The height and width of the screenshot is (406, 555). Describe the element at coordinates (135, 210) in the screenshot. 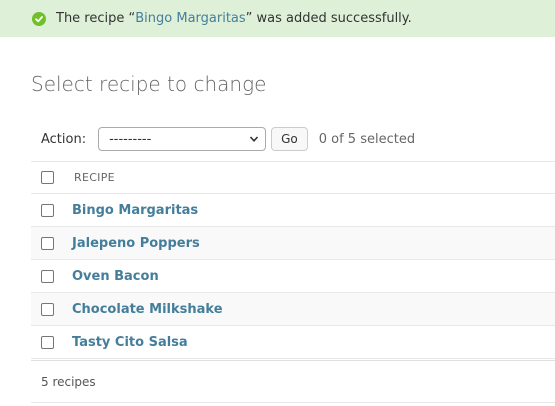

I see `recipe-link: Bingo Margaritas` at that location.